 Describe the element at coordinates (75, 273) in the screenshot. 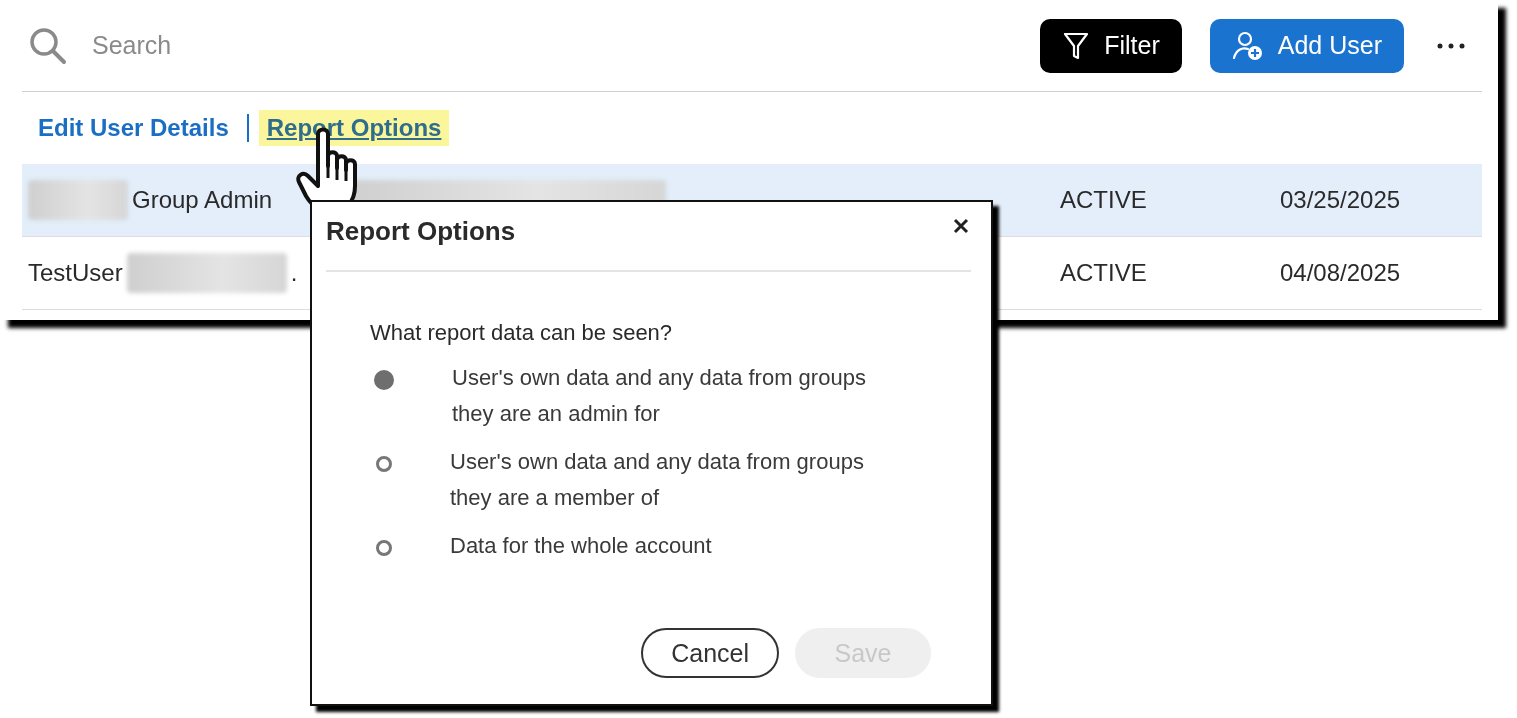

I see `table-cell: TestUser` at that location.